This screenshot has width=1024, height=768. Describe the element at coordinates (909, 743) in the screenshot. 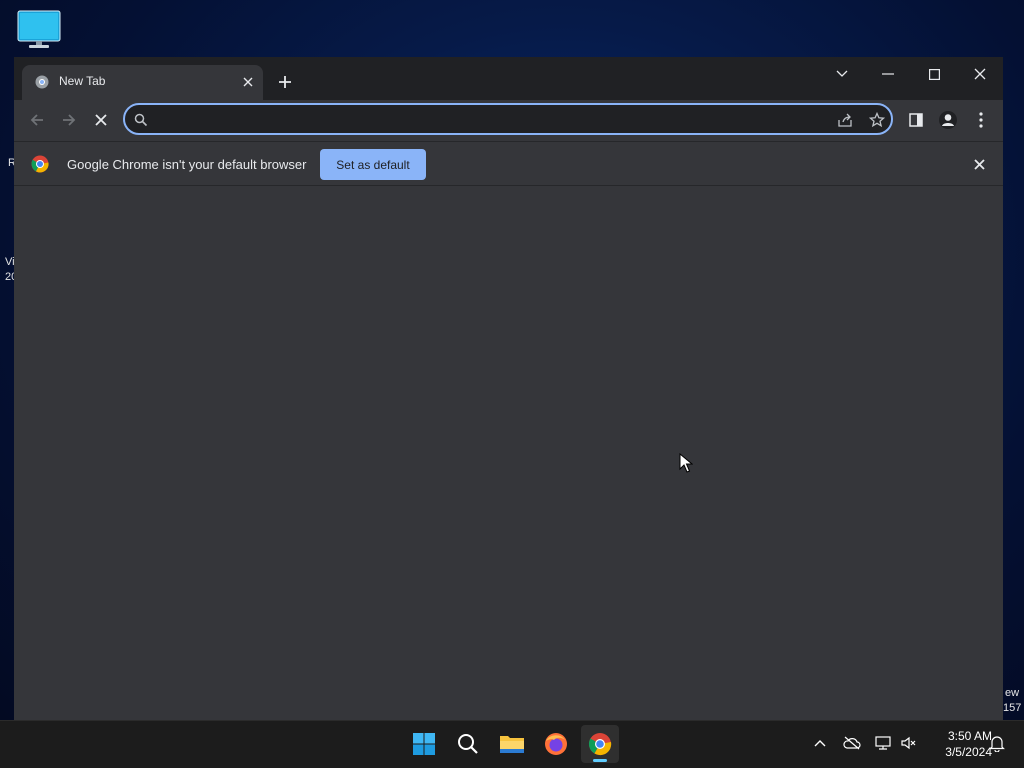

I see `speaker-muted-icon` at that location.